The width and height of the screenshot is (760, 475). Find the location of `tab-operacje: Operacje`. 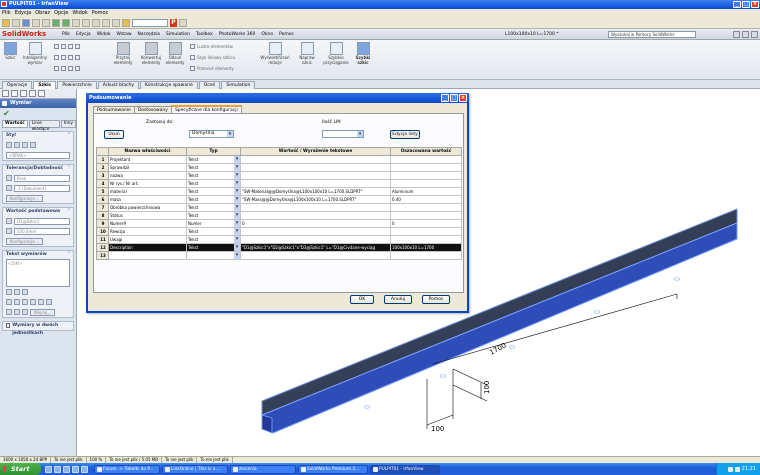

tab-operacje: Operacje is located at coordinates (17, 85).